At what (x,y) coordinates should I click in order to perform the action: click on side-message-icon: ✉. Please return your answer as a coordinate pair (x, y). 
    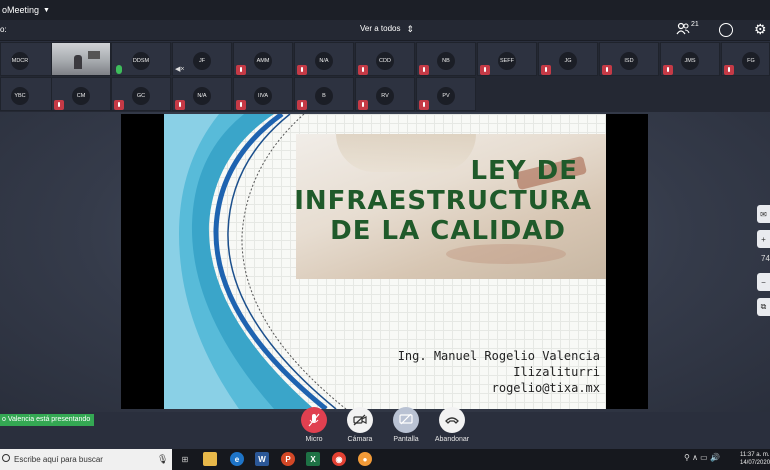
    Looking at the image, I should click on (763, 214).